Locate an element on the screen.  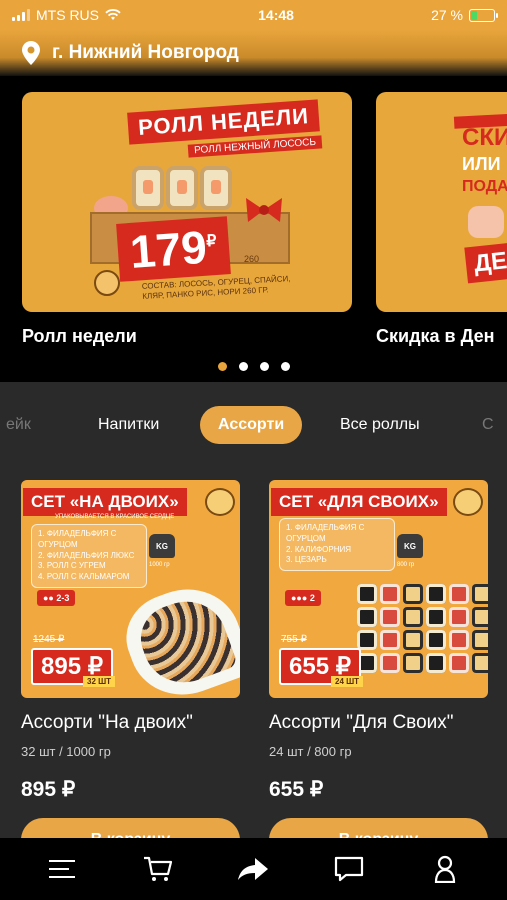
ribbon-bow-icon is located at coordinates (264, 210).